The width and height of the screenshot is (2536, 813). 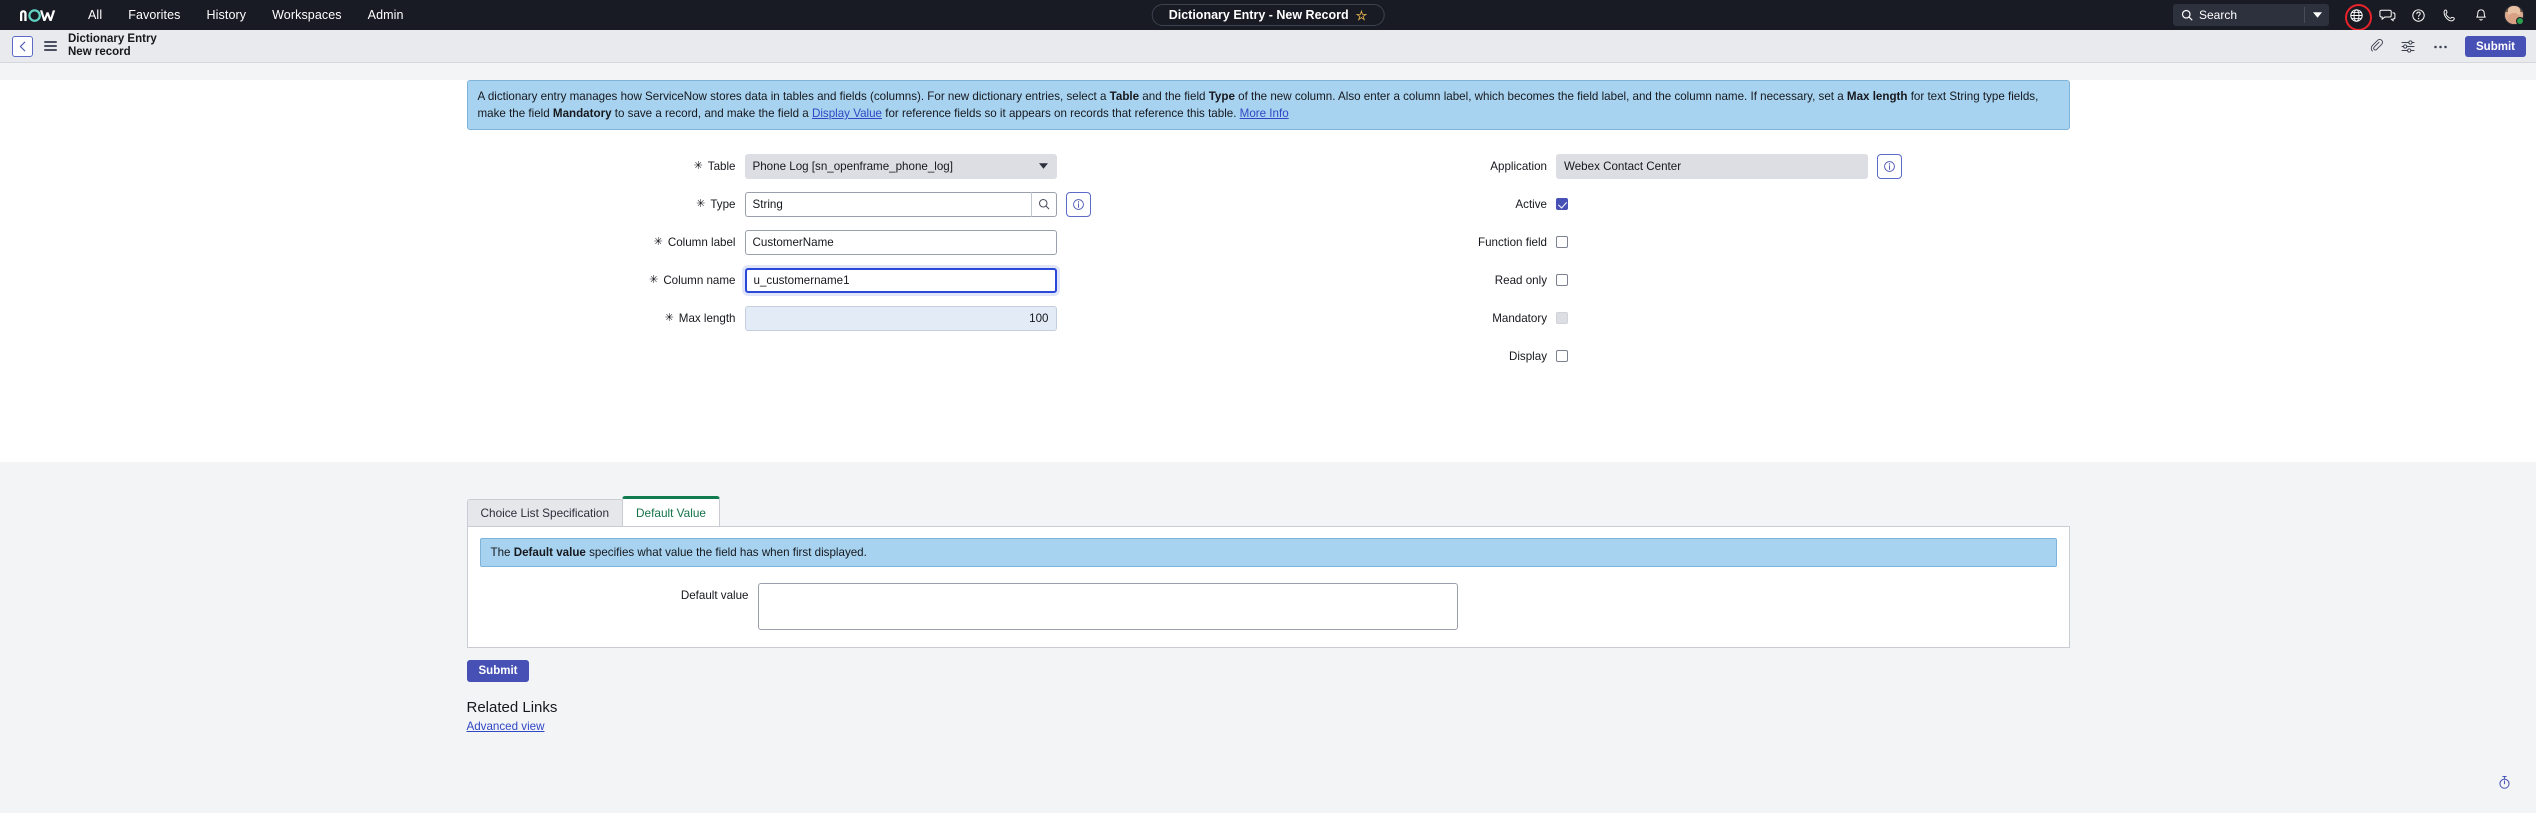 I want to click on stopwatch-icon, so click(x=2504, y=785).